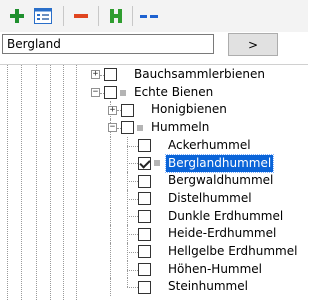  Describe the element at coordinates (208, 286) in the screenshot. I see `tree-item-label: Steinhummel` at that location.